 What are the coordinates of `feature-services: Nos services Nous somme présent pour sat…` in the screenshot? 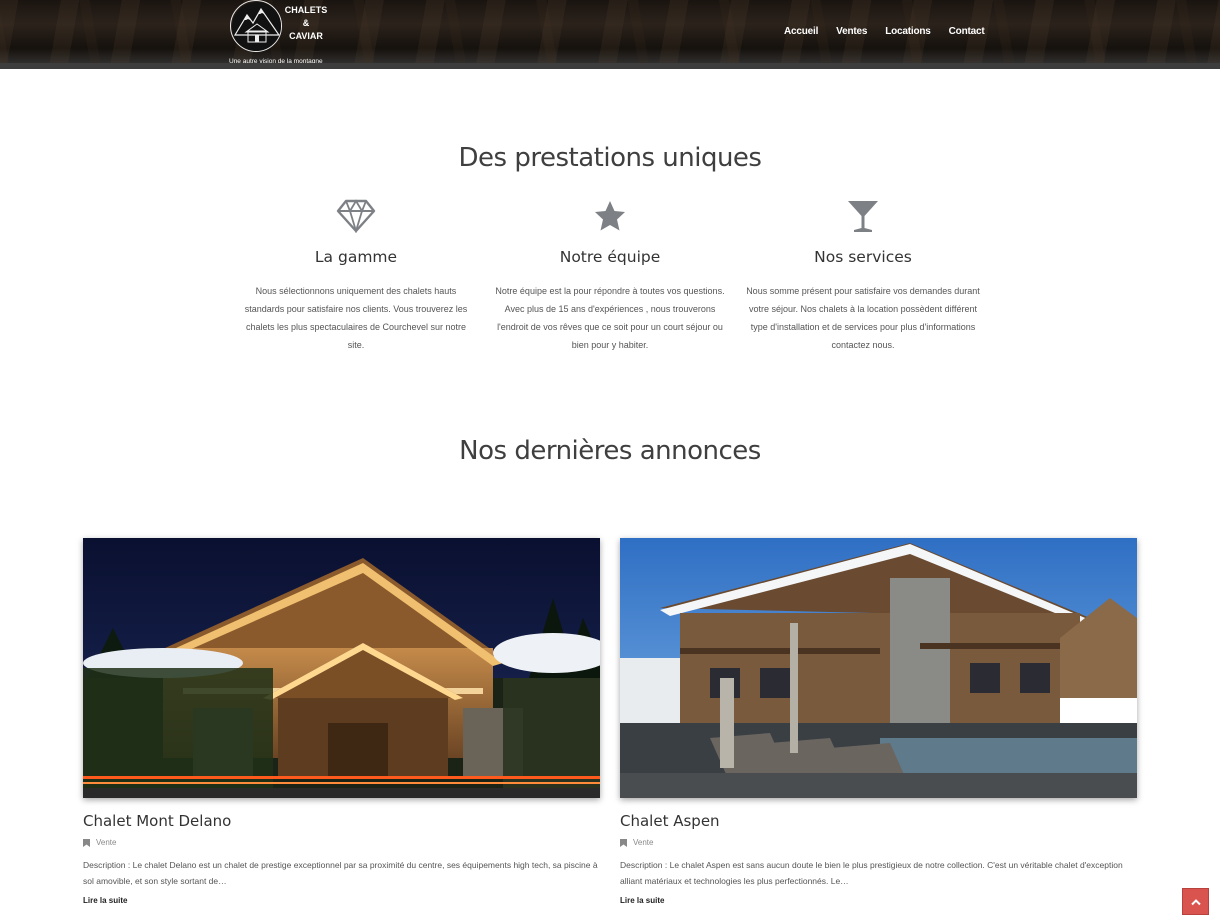 It's located at (863, 276).